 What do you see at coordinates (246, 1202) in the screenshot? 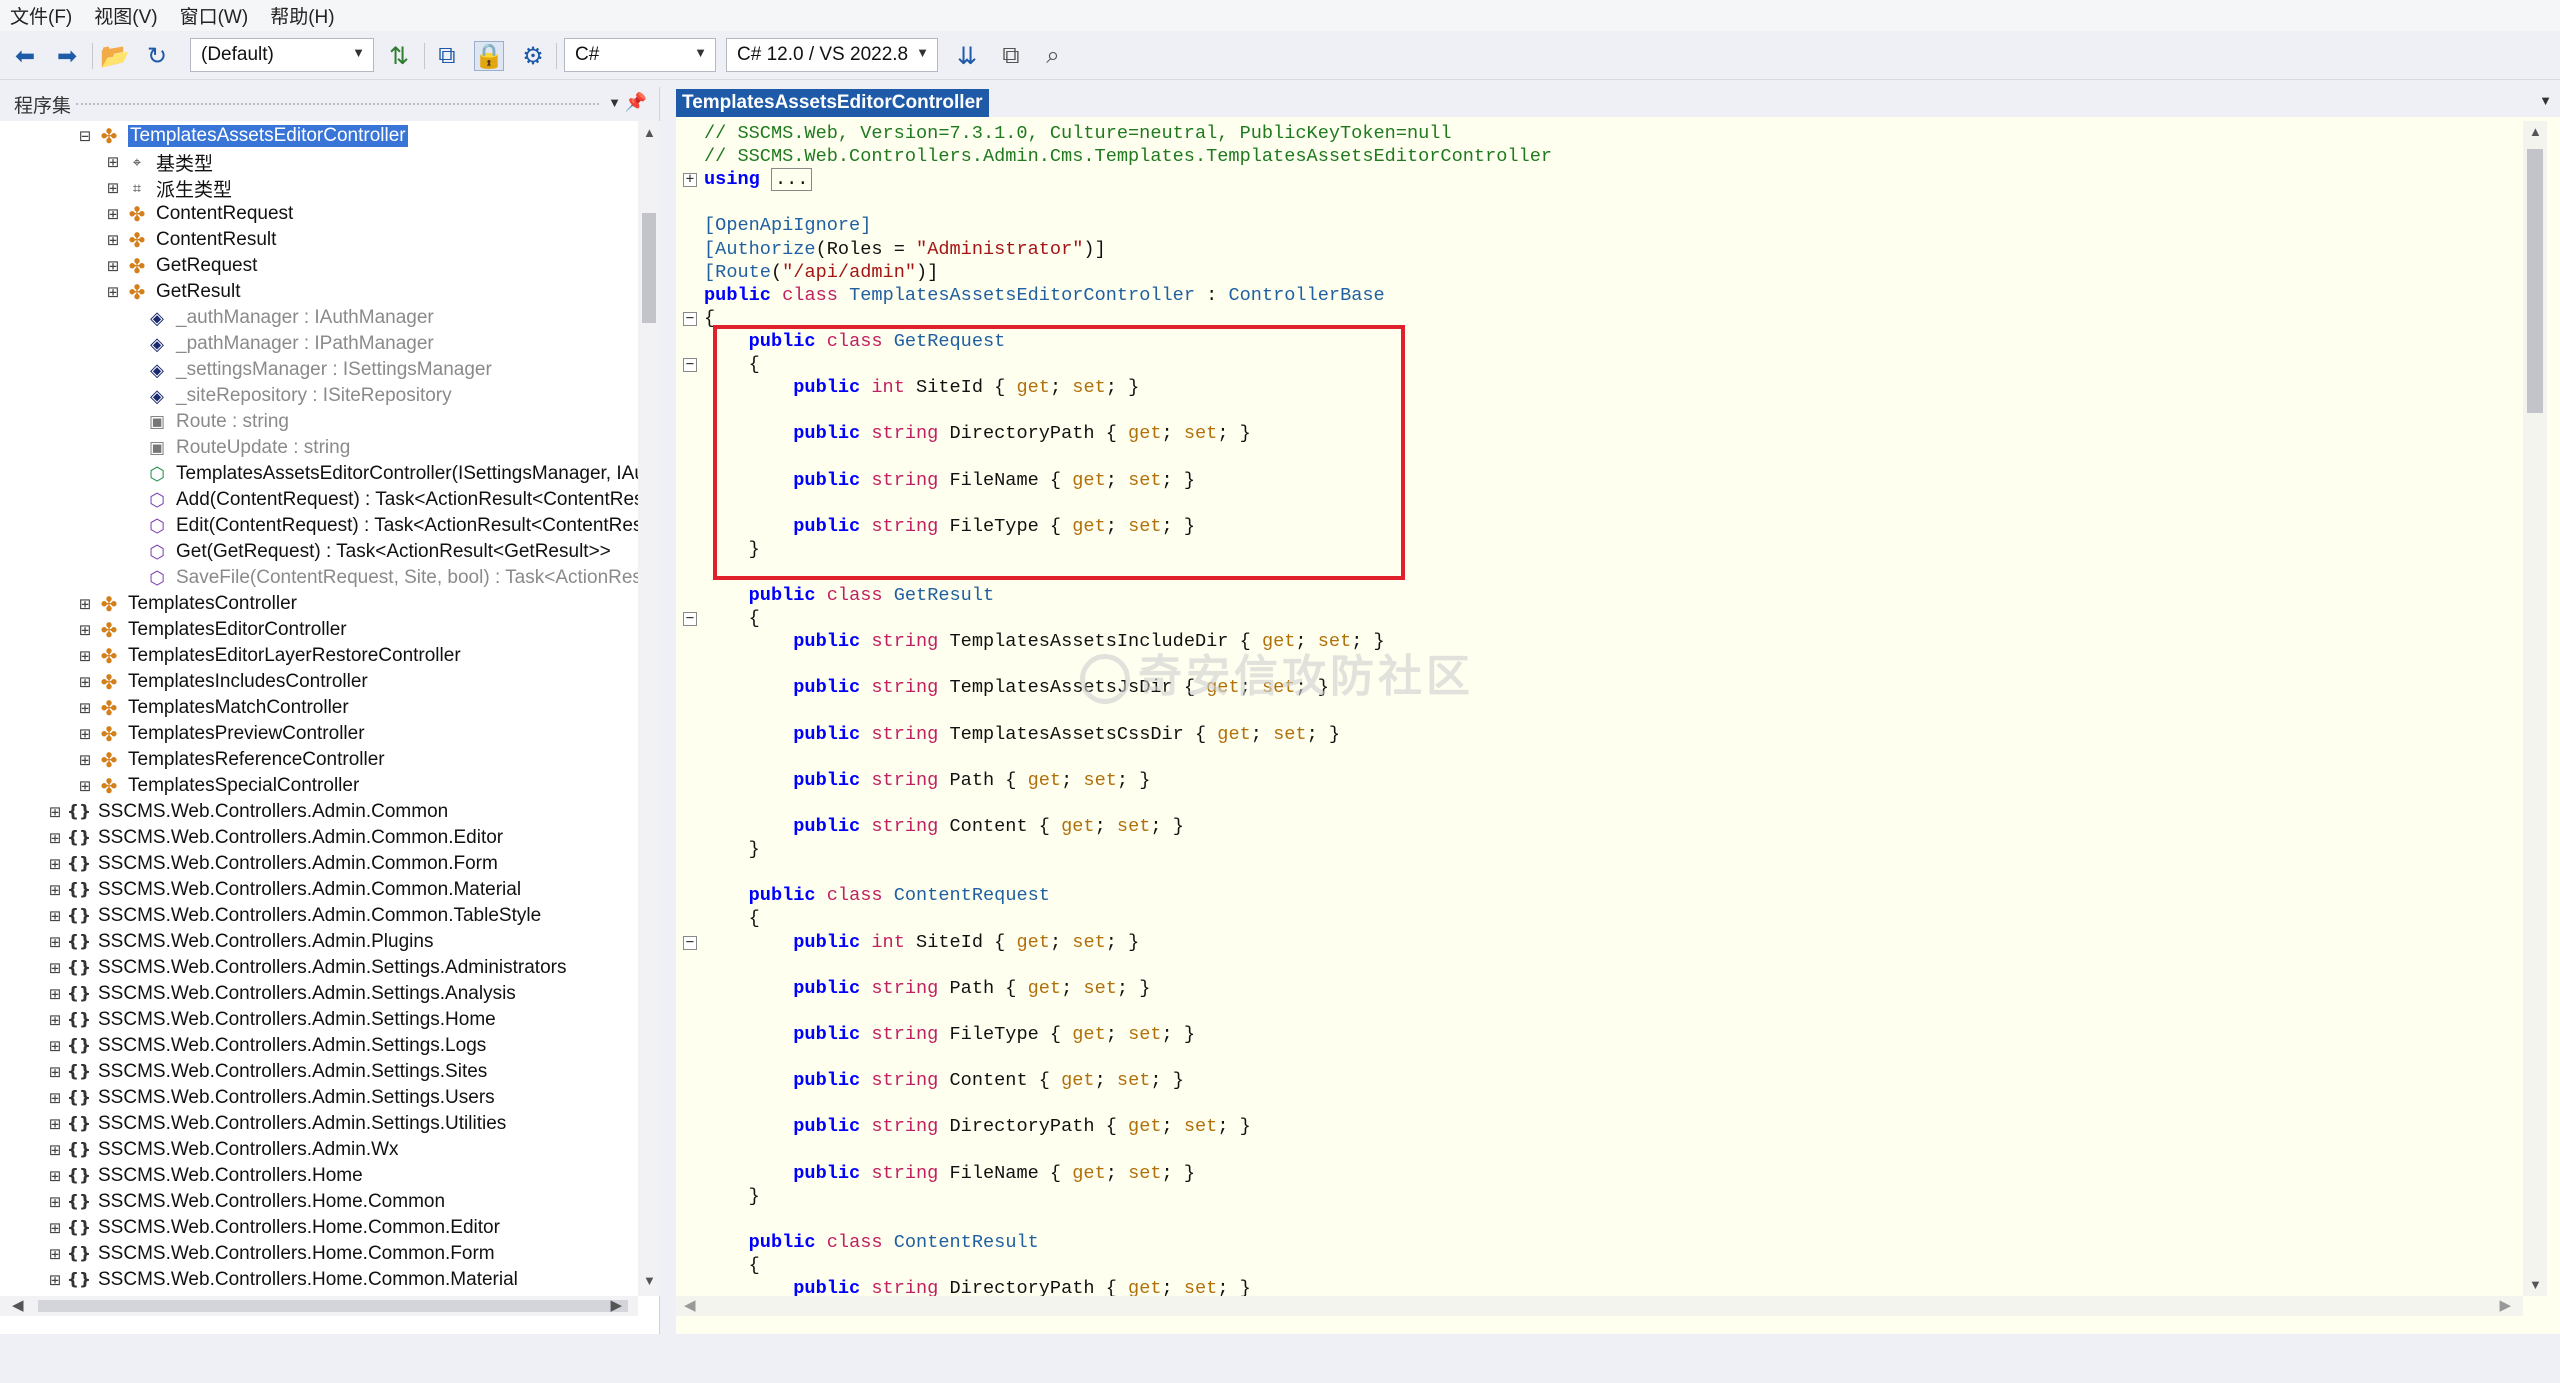
I see `tree-node: ⊞ {} SSCMS.Web.Controllers.Home.Common` at bounding box center [246, 1202].